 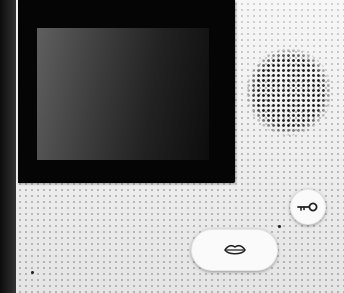 I want to click on talk-button, so click(x=234, y=250).